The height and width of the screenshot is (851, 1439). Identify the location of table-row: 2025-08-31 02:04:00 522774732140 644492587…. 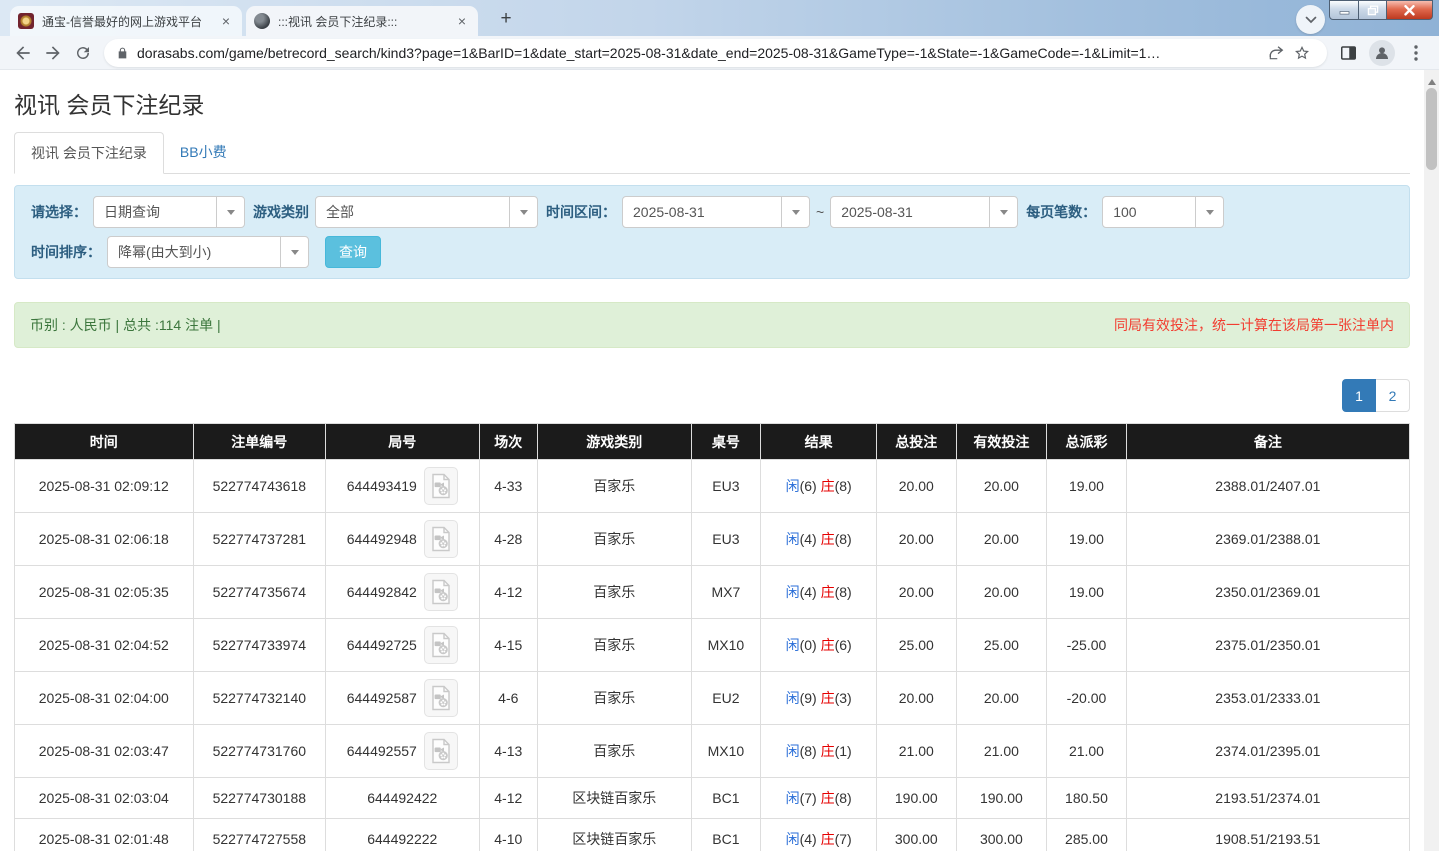
(712, 698).